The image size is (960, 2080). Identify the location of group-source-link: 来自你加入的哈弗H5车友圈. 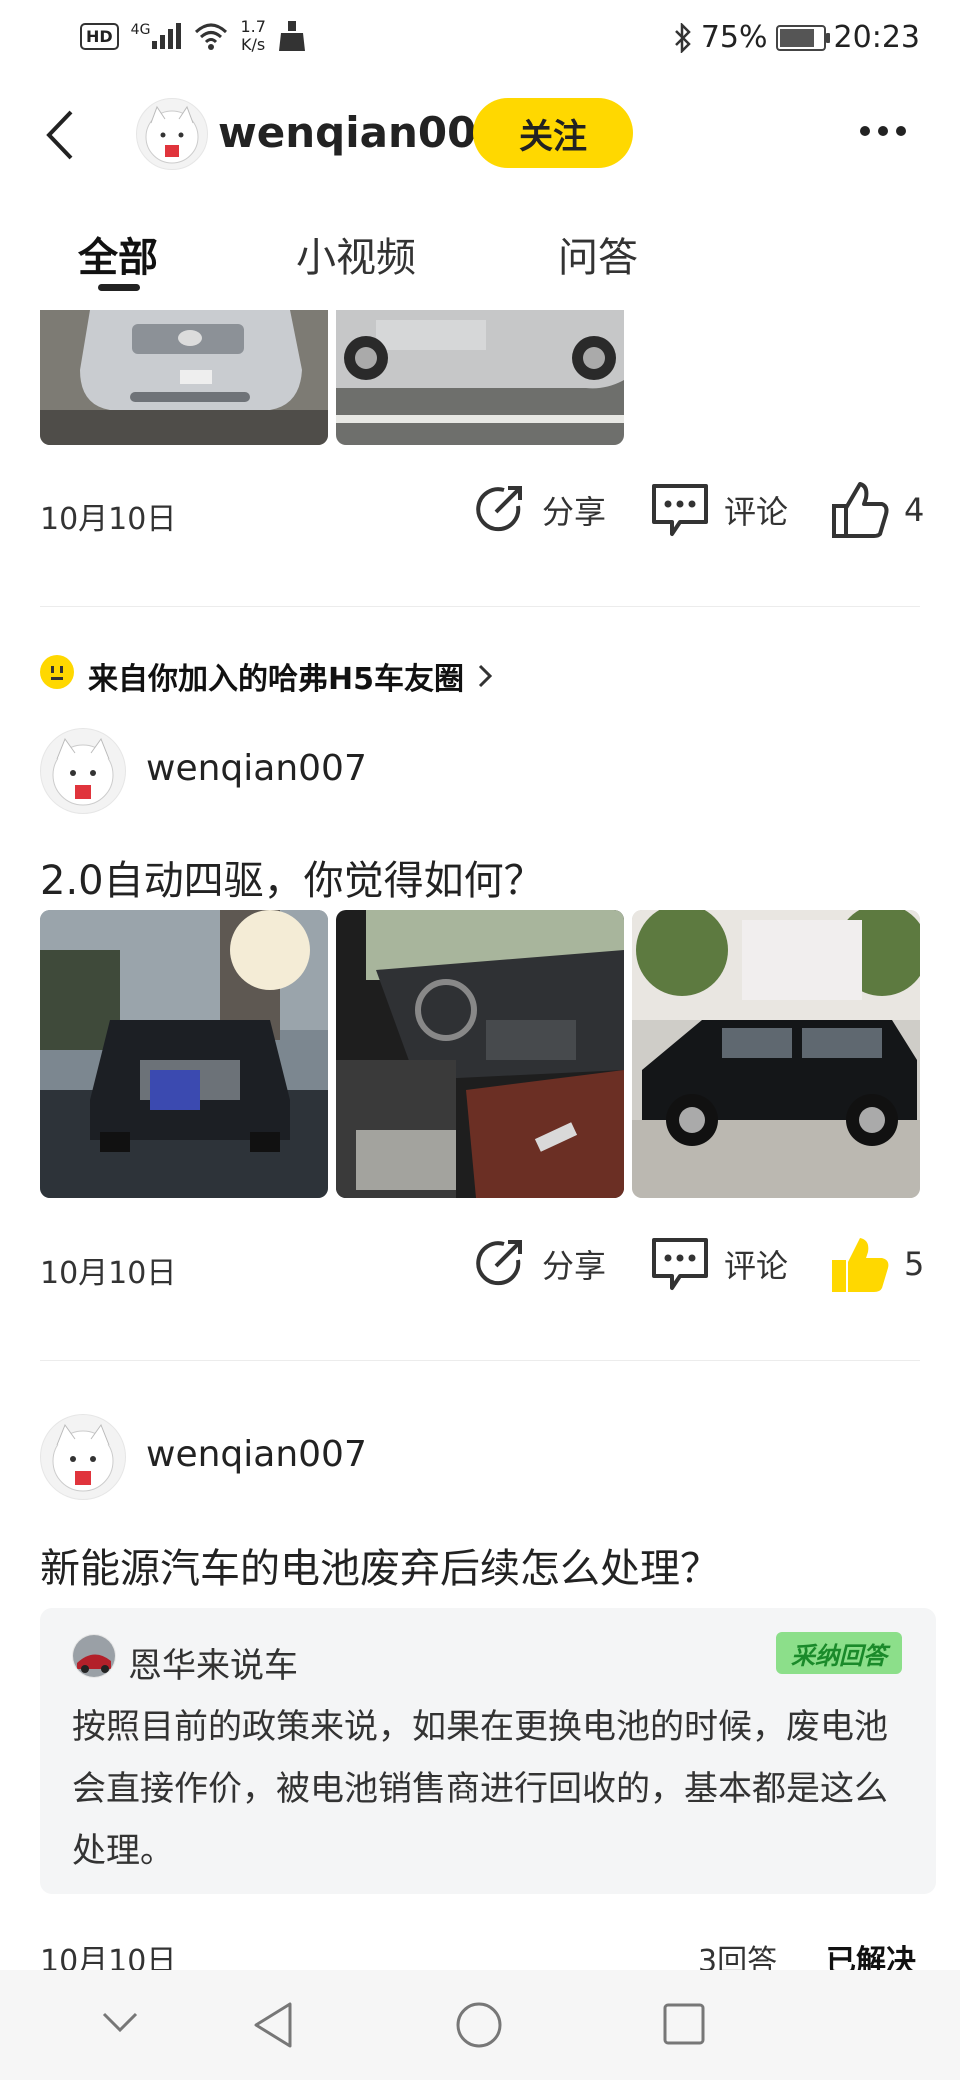
(290, 676).